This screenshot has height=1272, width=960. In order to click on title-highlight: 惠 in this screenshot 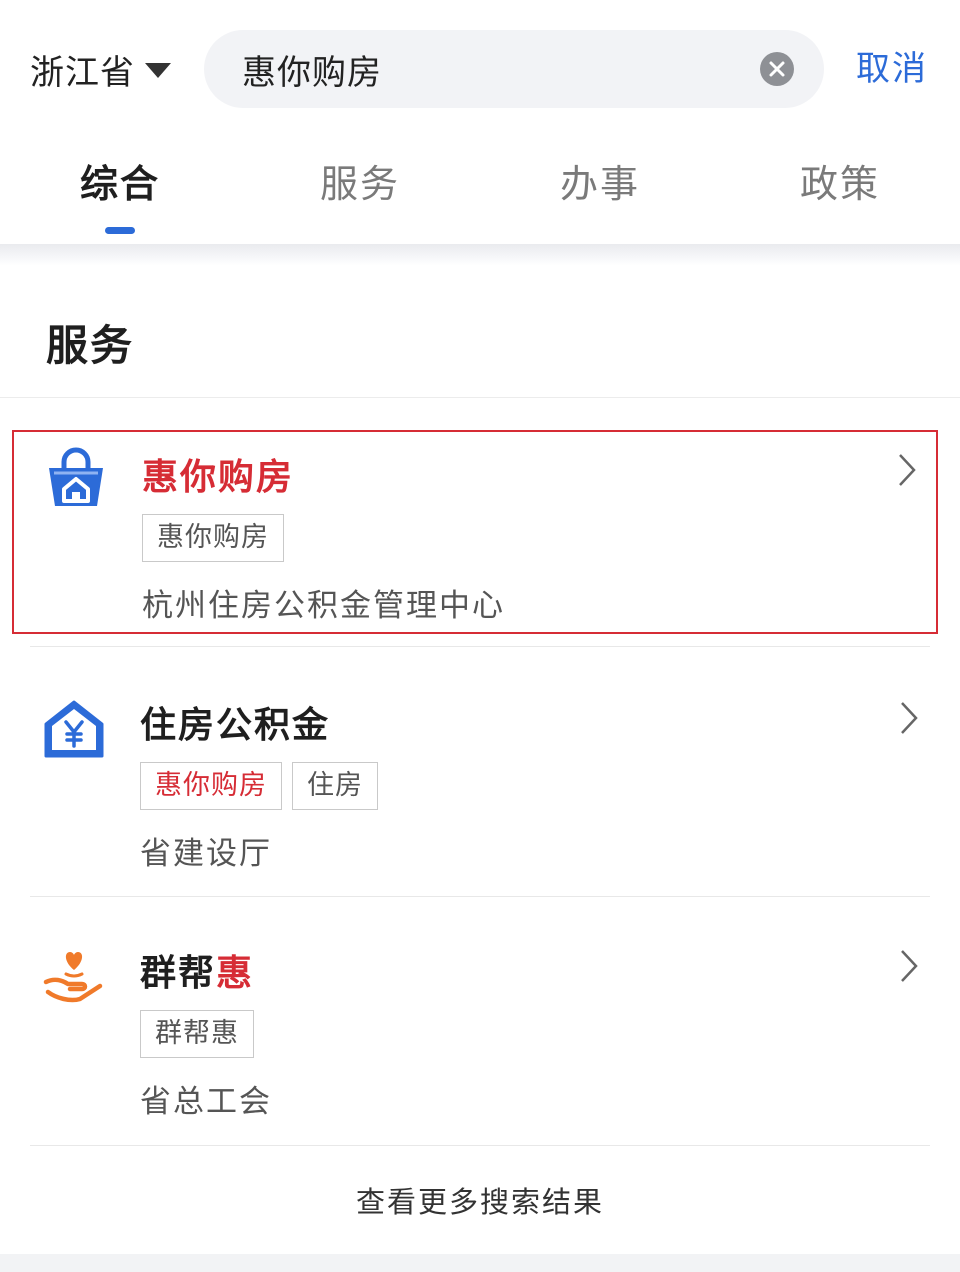, I will do `click(235, 973)`.